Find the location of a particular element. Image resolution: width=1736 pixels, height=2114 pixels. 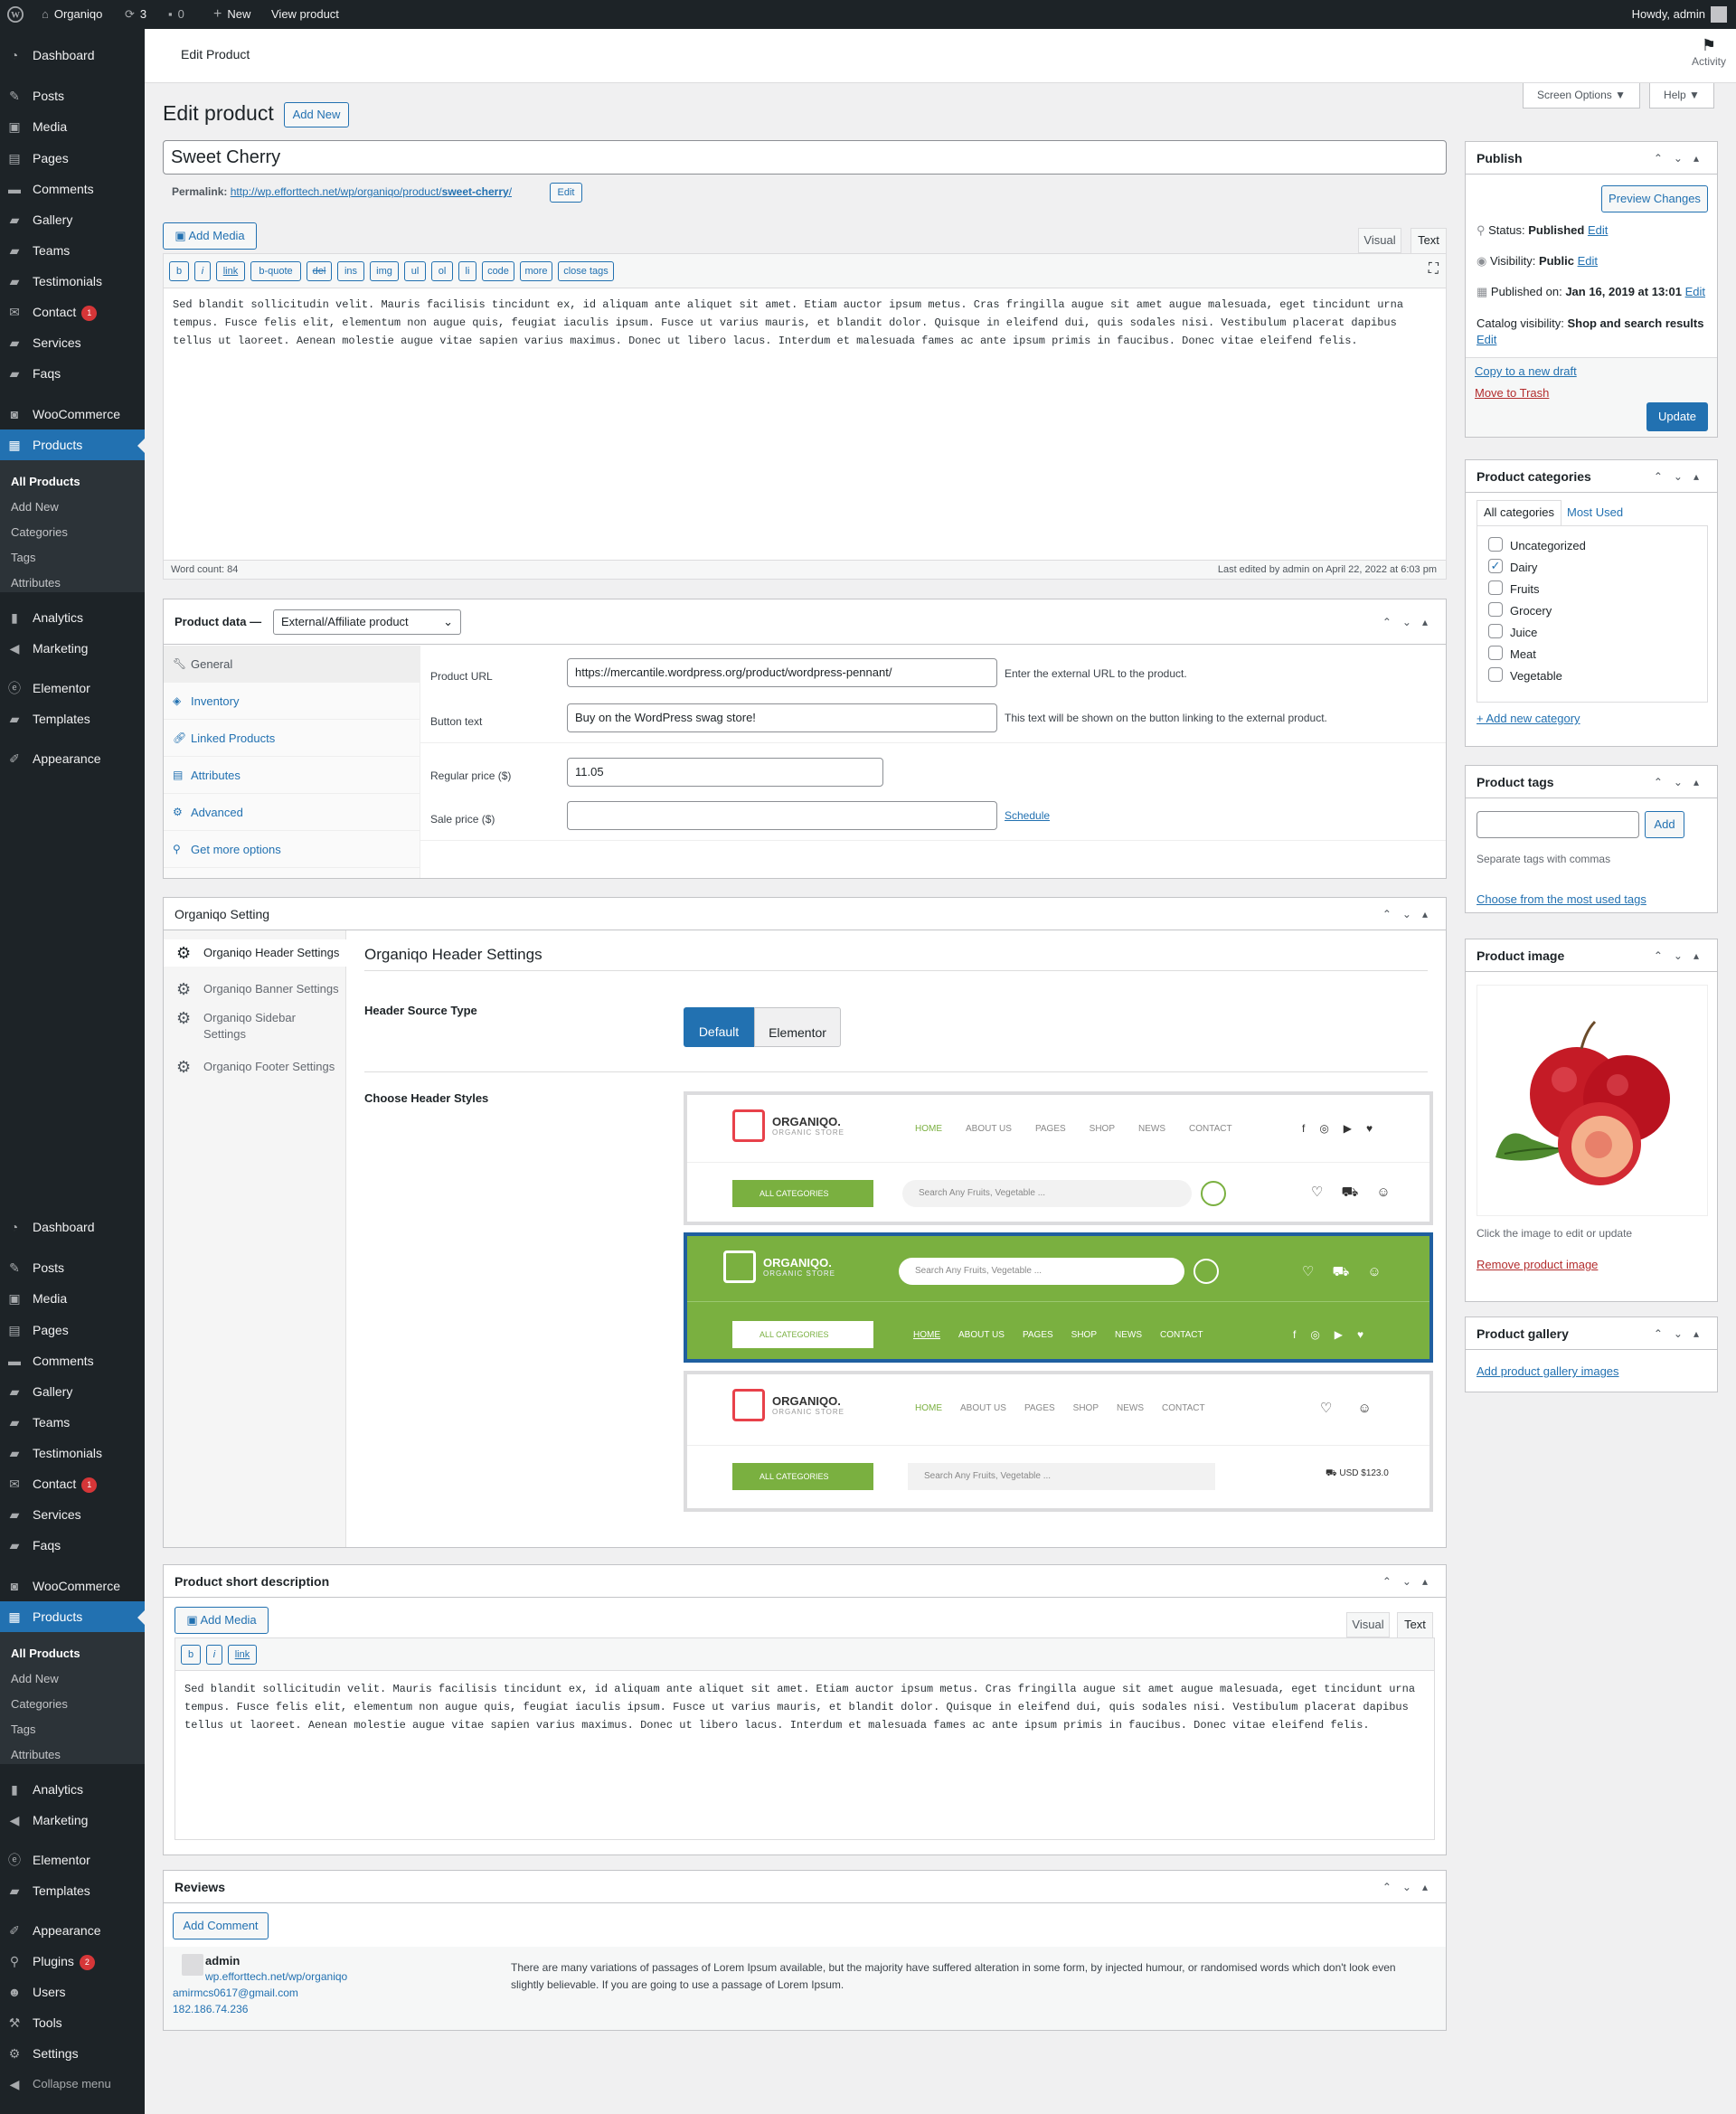

menu-templates: ▰ Templates is located at coordinates (73, 719).